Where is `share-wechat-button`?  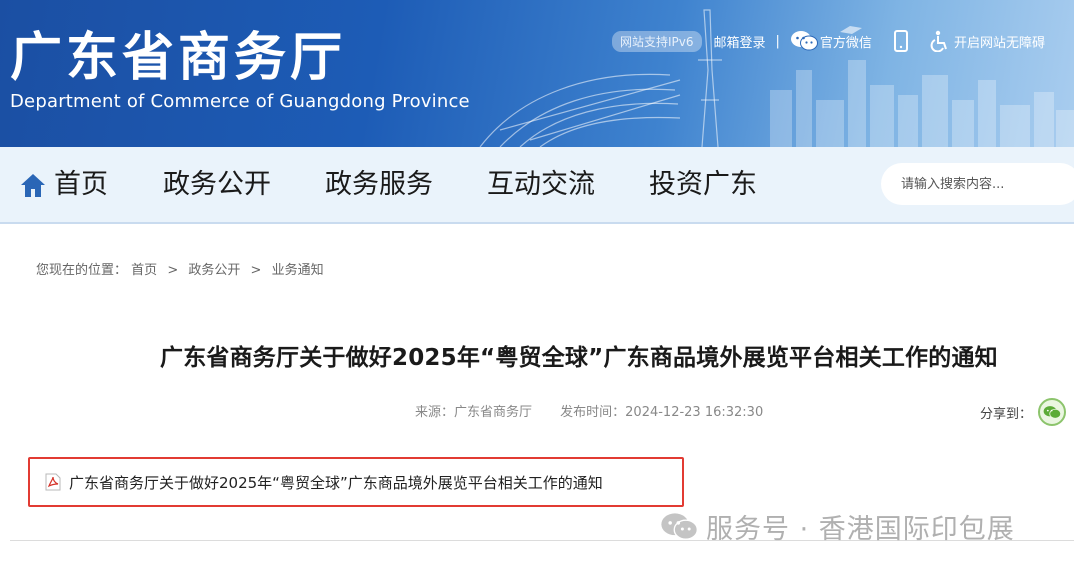 share-wechat-button is located at coordinates (1052, 412).